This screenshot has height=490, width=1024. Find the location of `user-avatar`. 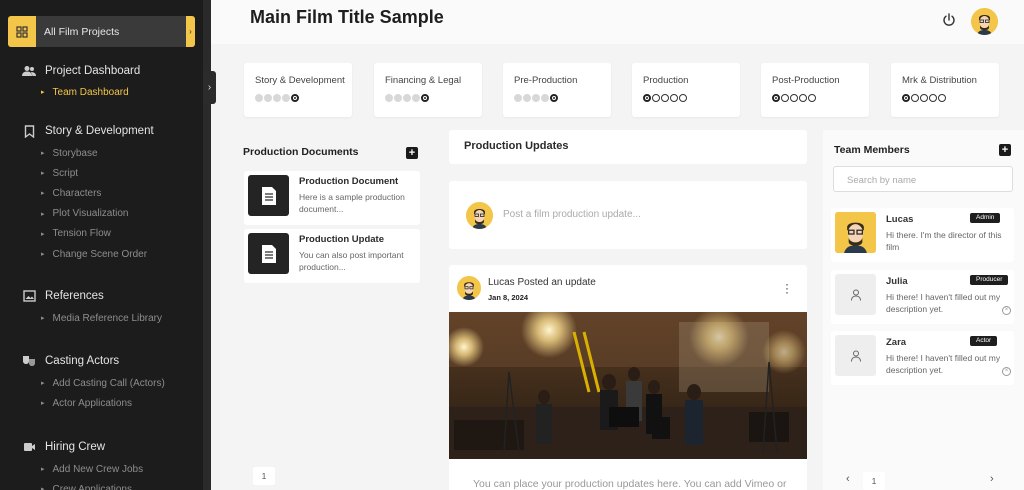

user-avatar is located at coordinates (984, 21).